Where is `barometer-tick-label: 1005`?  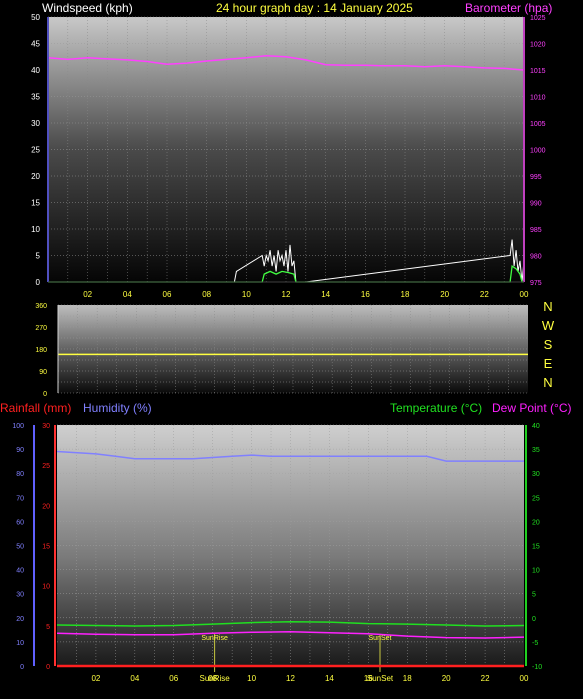 barometer-tick-label: 1005 is located at coordinates (538, 124).